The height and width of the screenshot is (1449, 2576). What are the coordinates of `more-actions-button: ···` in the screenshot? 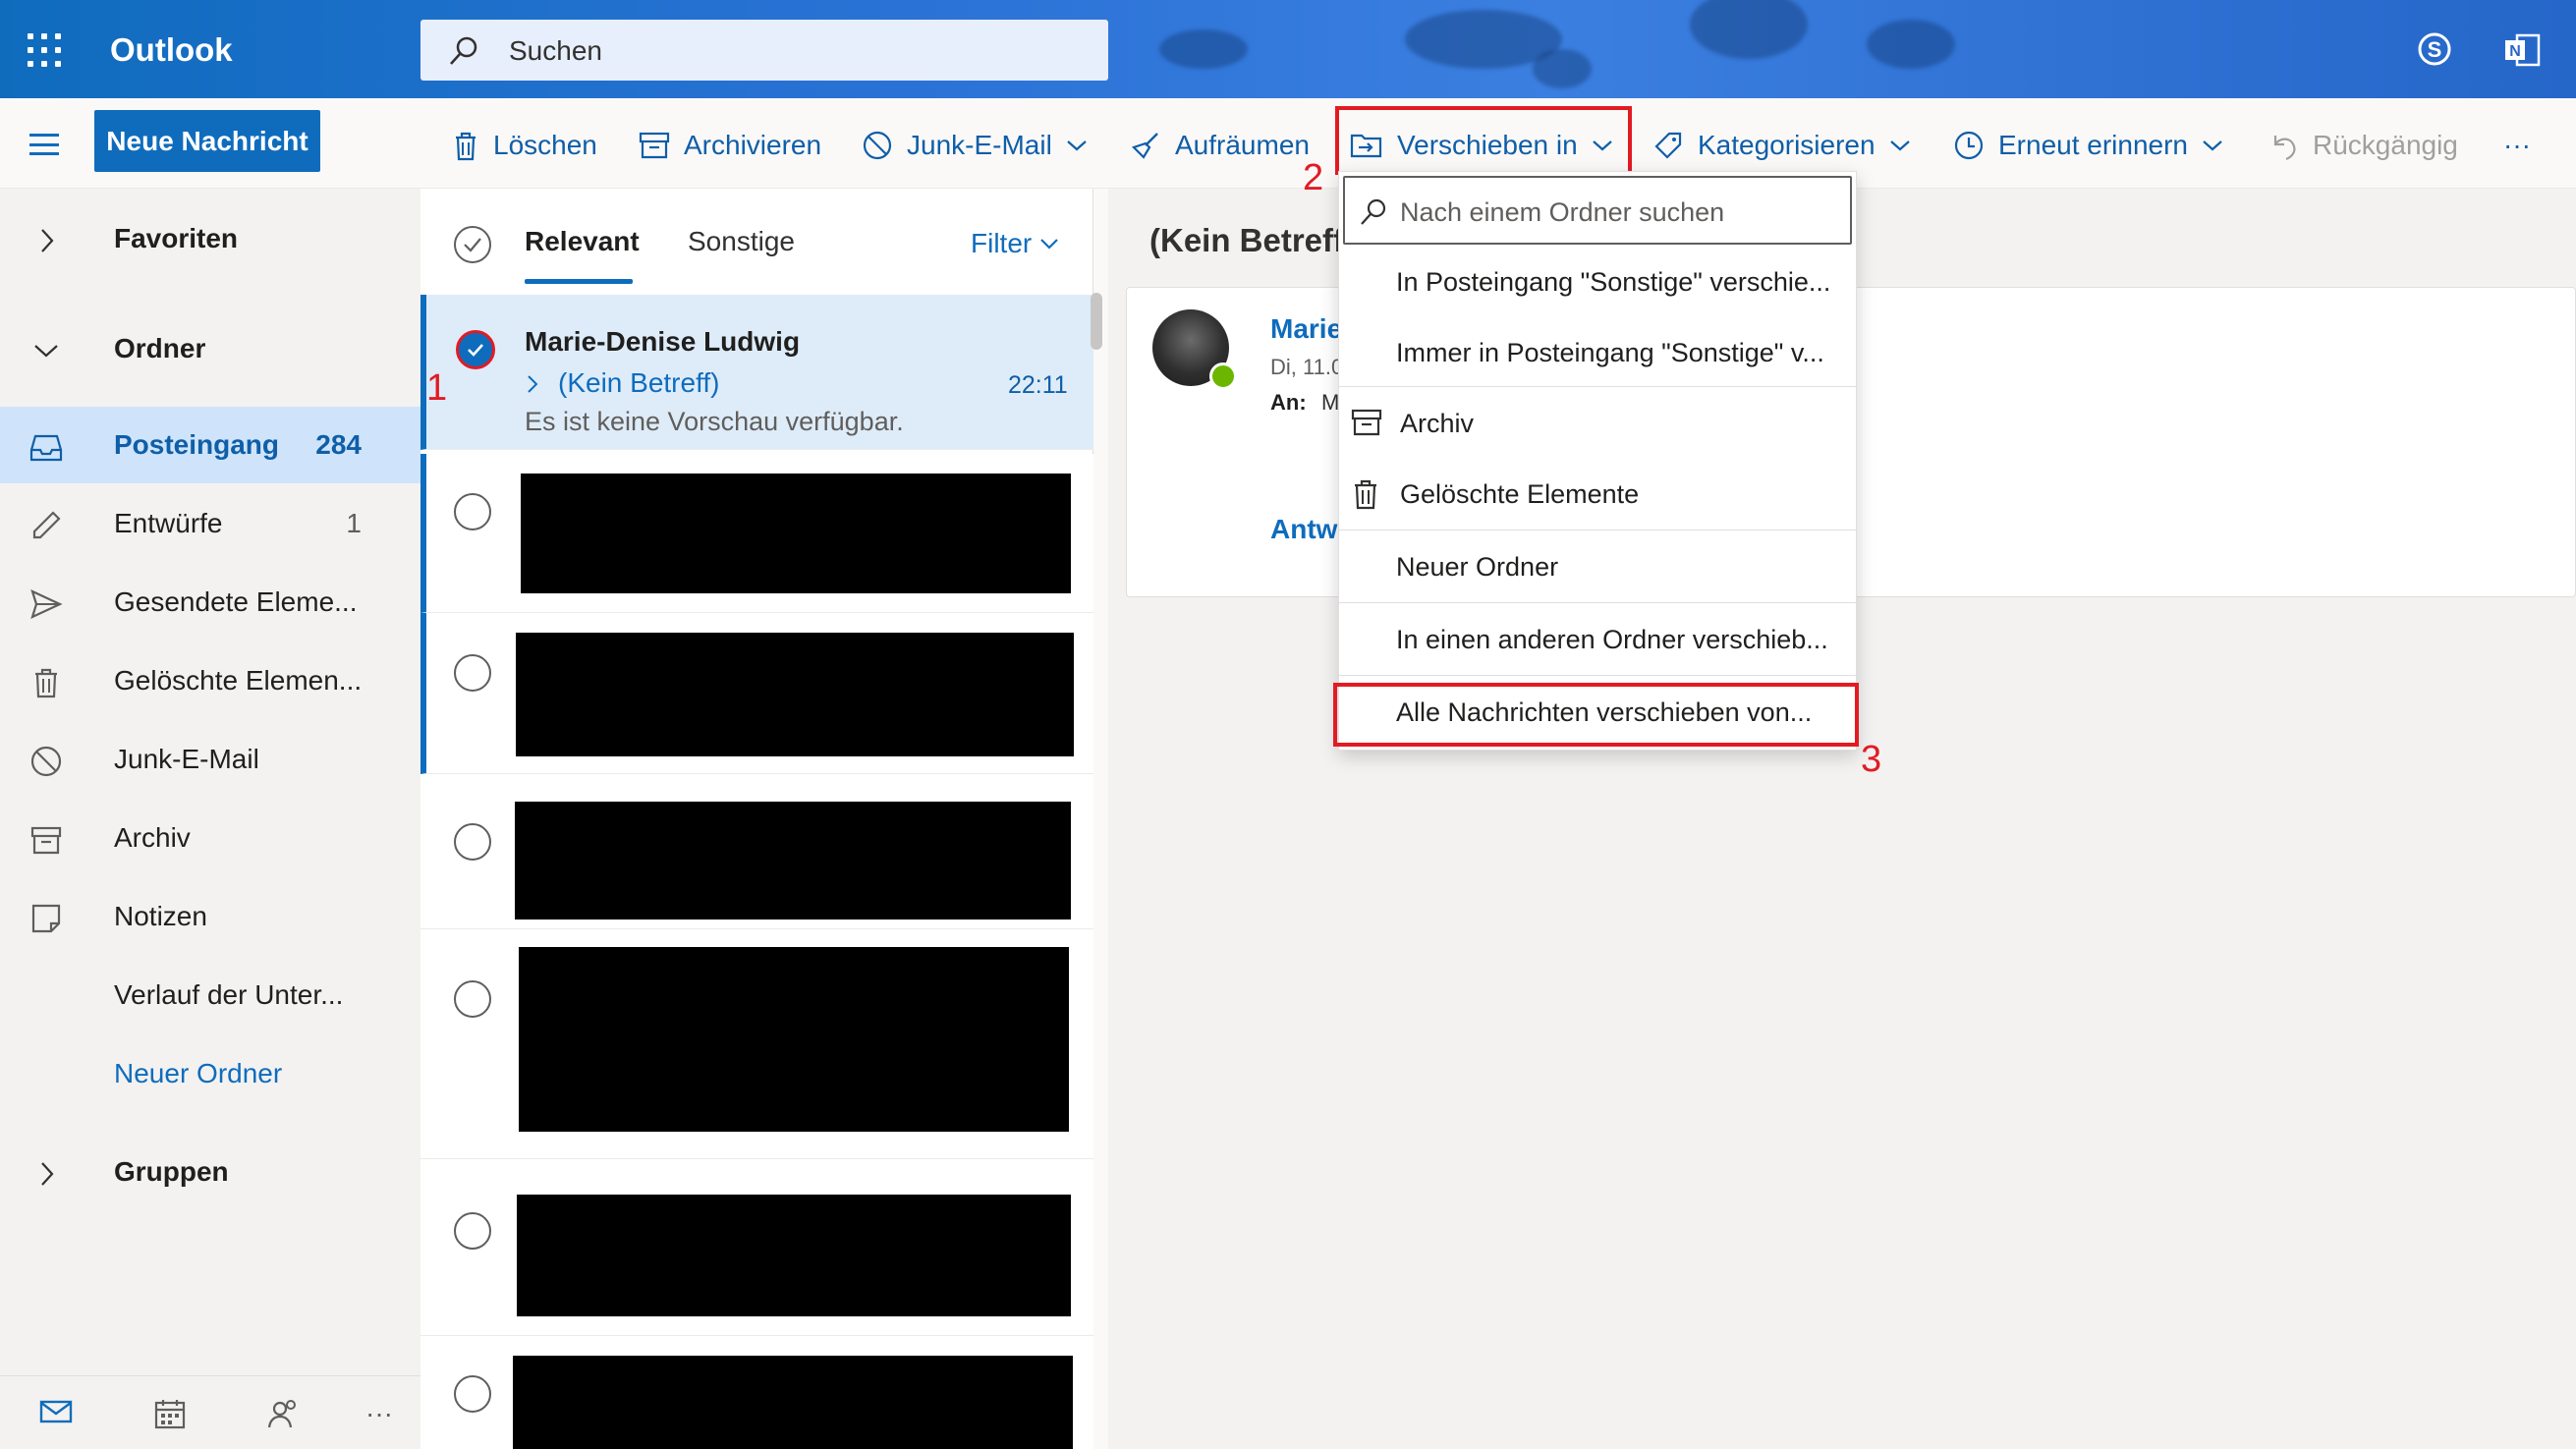 It's located at (2517, 145).